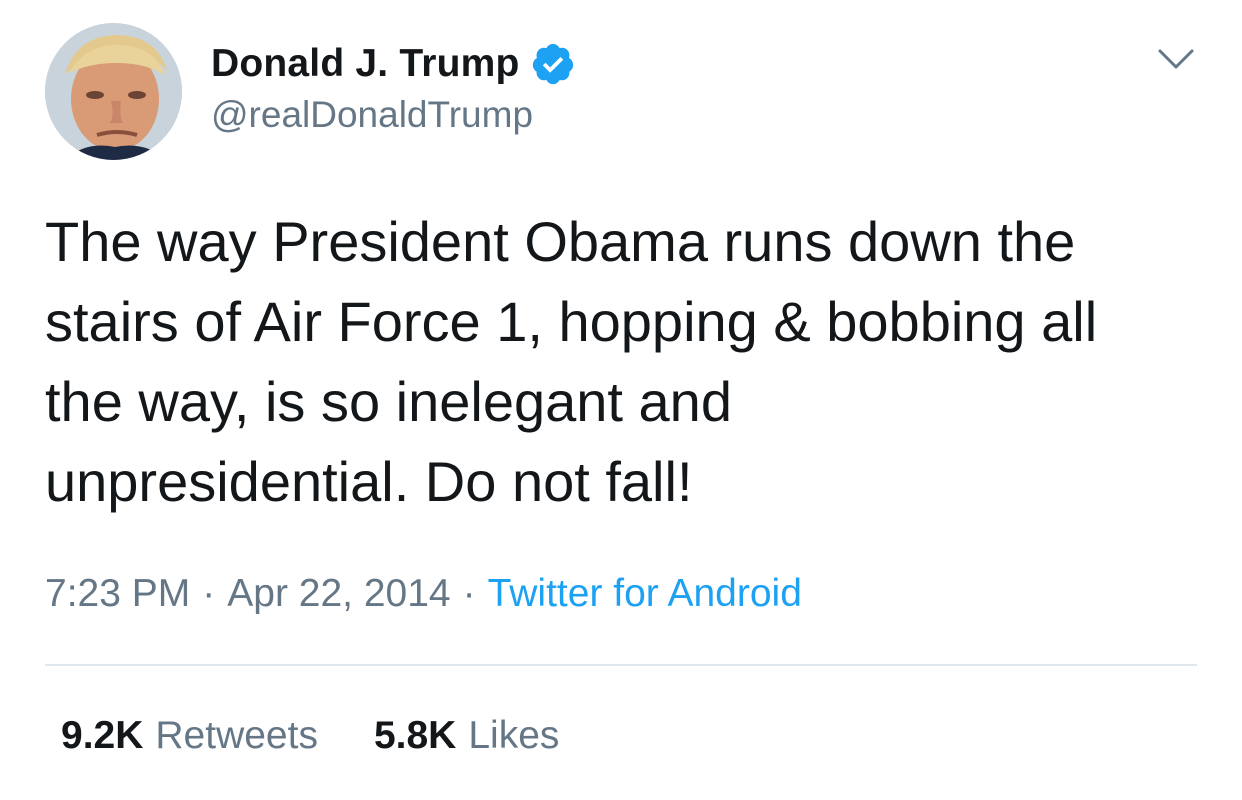 This screenshot has height=800, width=1242. What do you see at coordinates (466, 736) in the screenshot?
I see `likes-stat: 5.8K Likes` at bounding box center [466, 736].